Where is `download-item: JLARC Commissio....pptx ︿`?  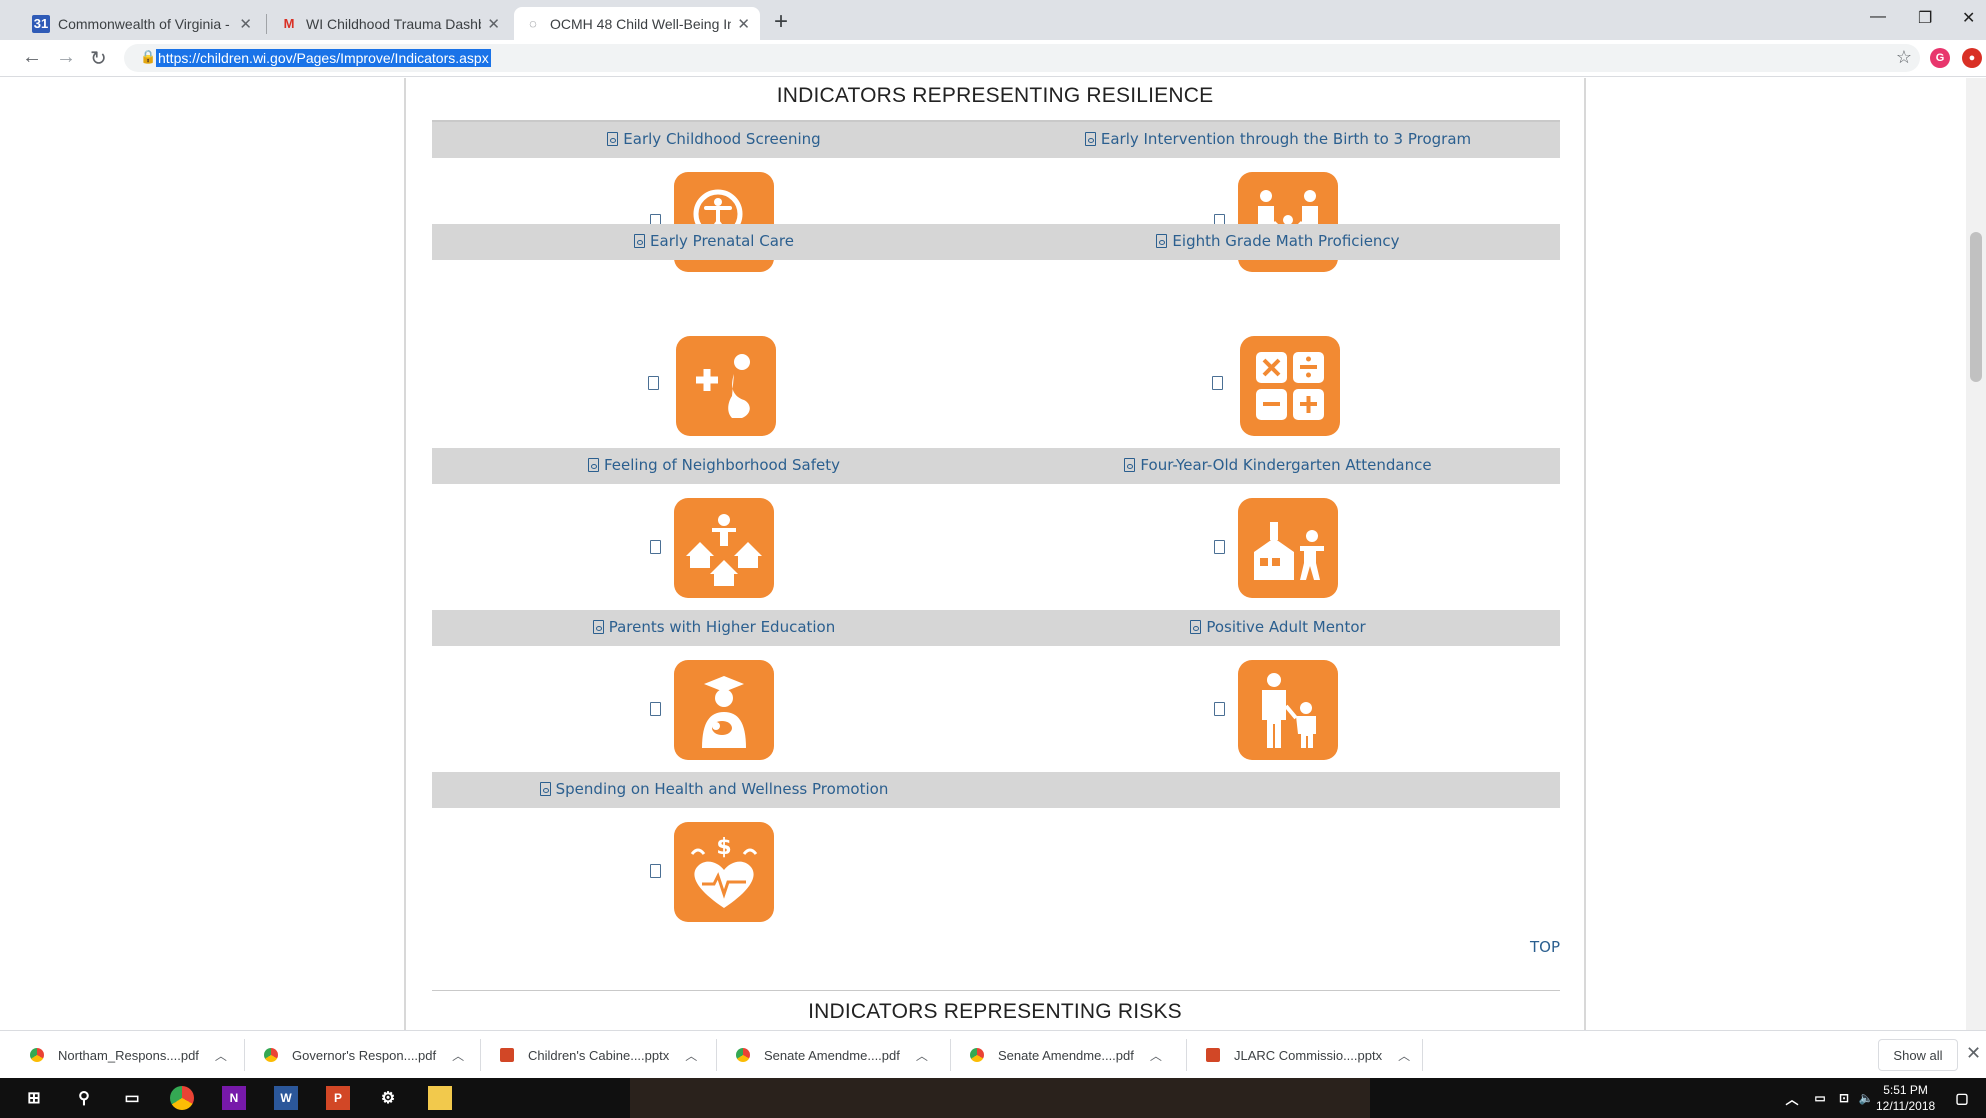
download-item: JLARC Commissio....pptx ︿ is located at coordinates (1308, 1055).